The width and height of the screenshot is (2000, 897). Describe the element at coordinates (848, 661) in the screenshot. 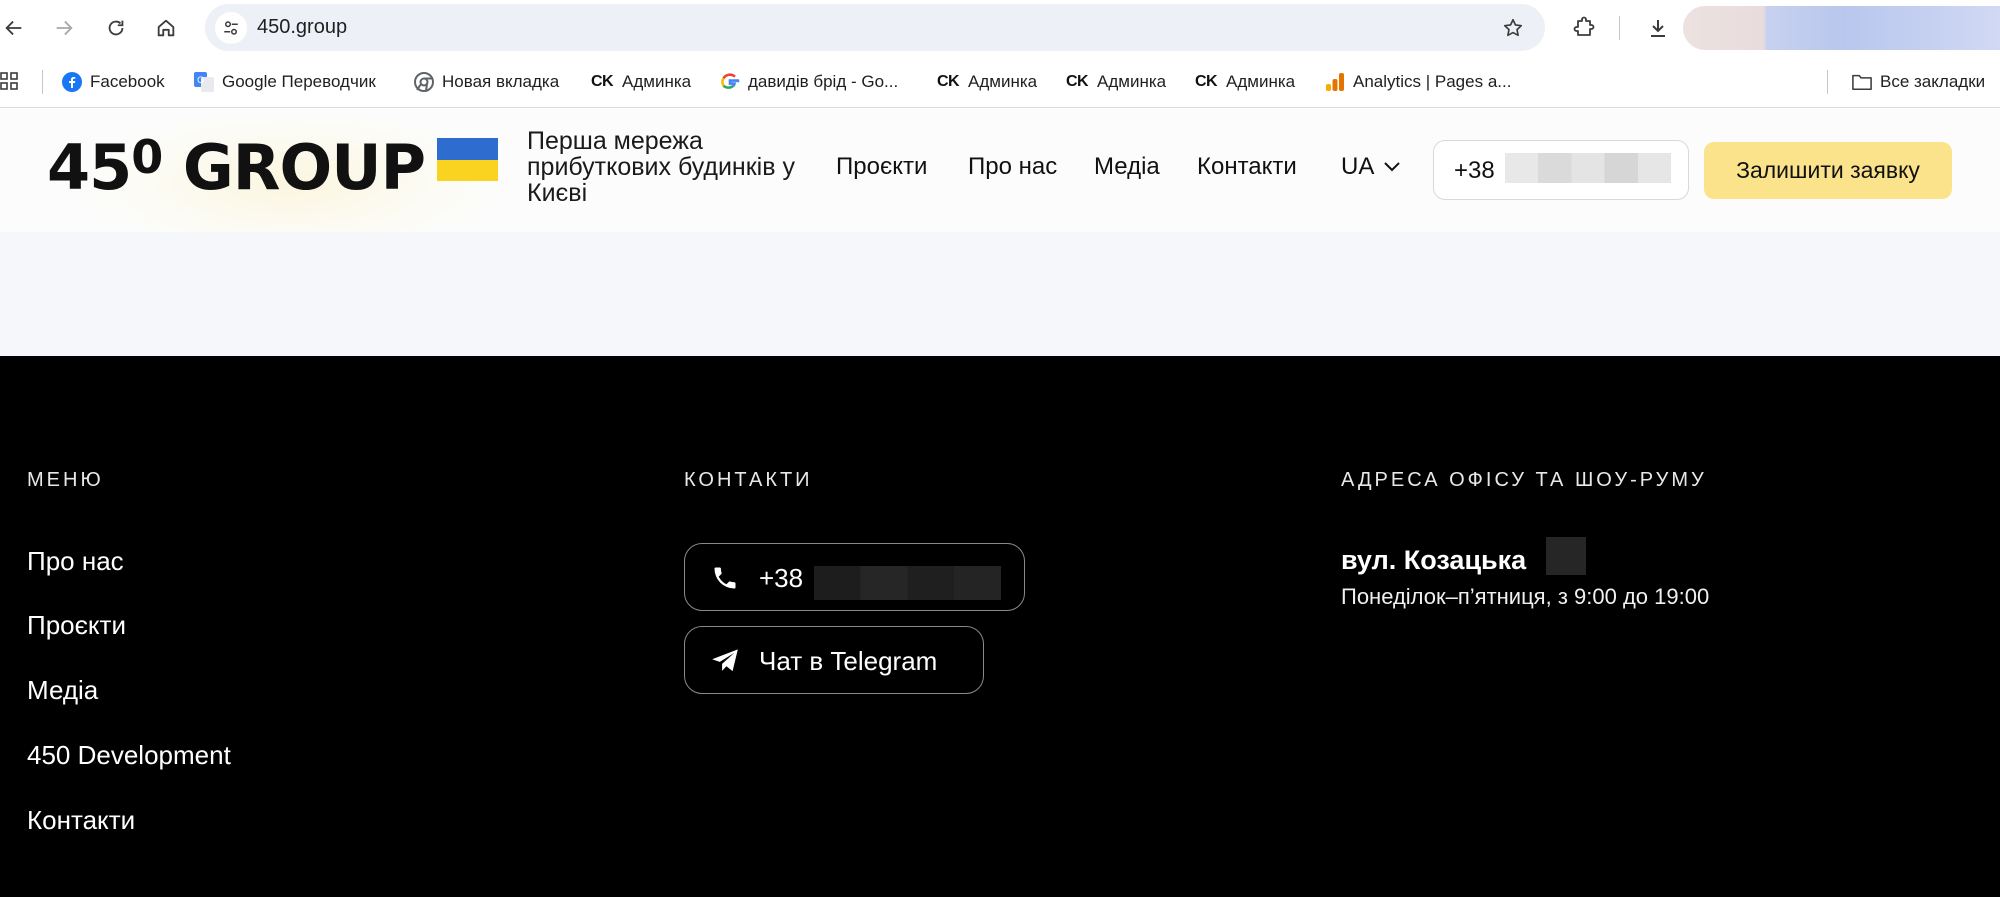

I see `telegram-label: Чат в Telegram` at that location.